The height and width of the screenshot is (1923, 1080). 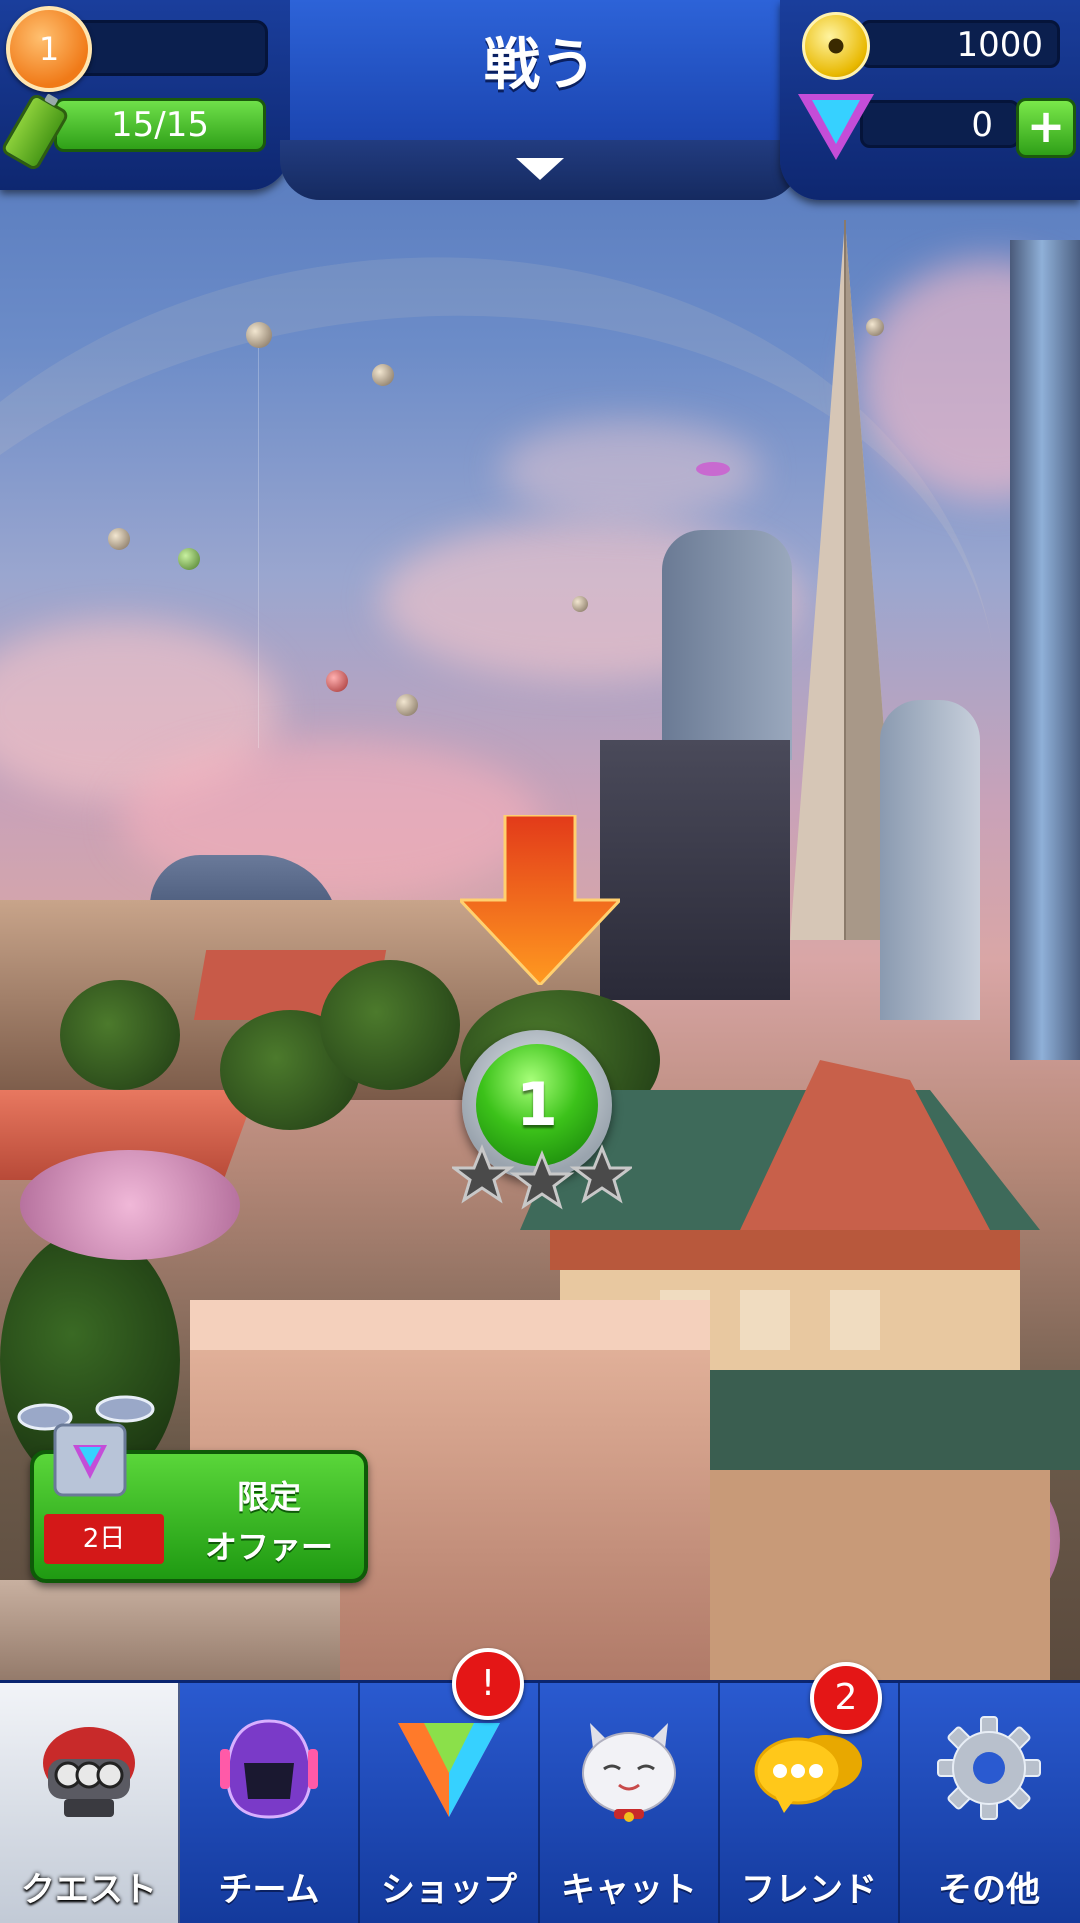 What do you see at coordinates (268, 1497) in the screenshot?
I see `offer-title: 限定` at bounding box center [268, 1497].